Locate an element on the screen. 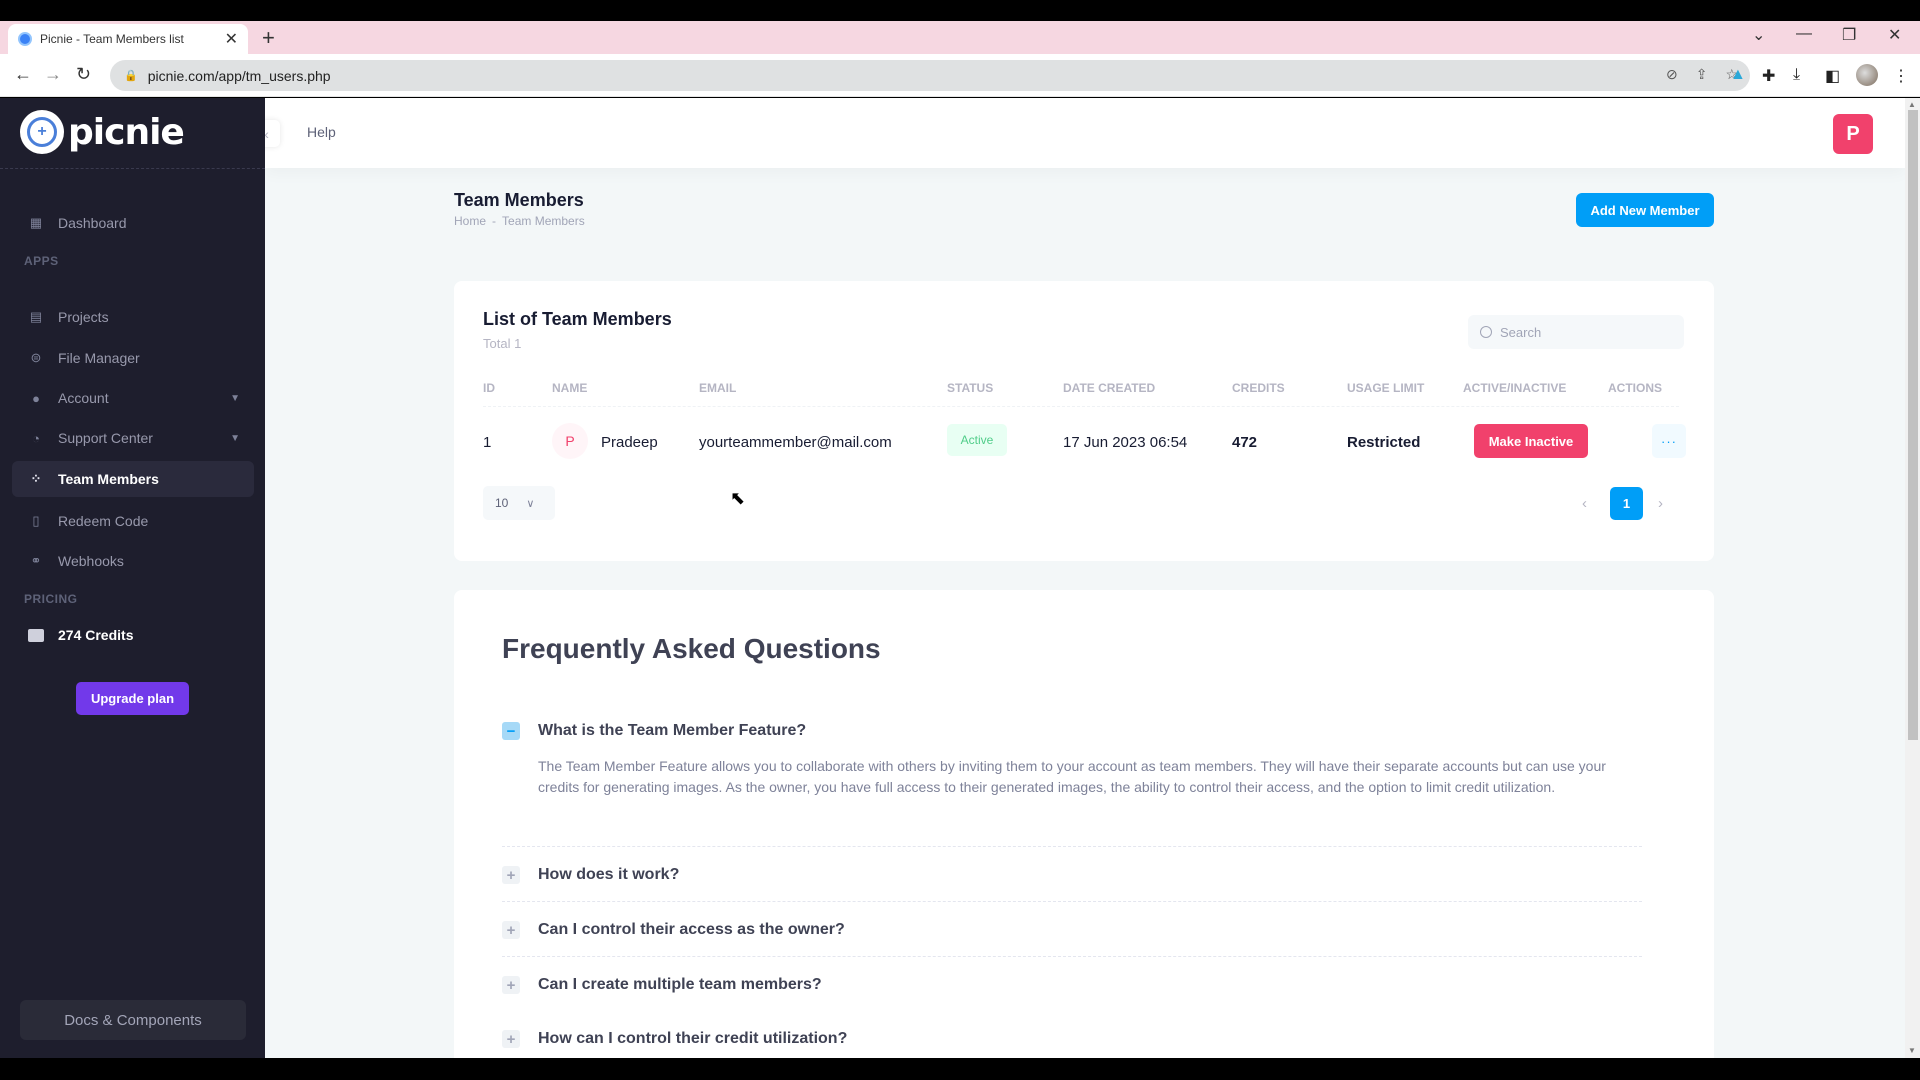 The height and width of the screenshot is (1080, 1920). breadcrumb: Home - Team Members is located at coordinates (519, 221).